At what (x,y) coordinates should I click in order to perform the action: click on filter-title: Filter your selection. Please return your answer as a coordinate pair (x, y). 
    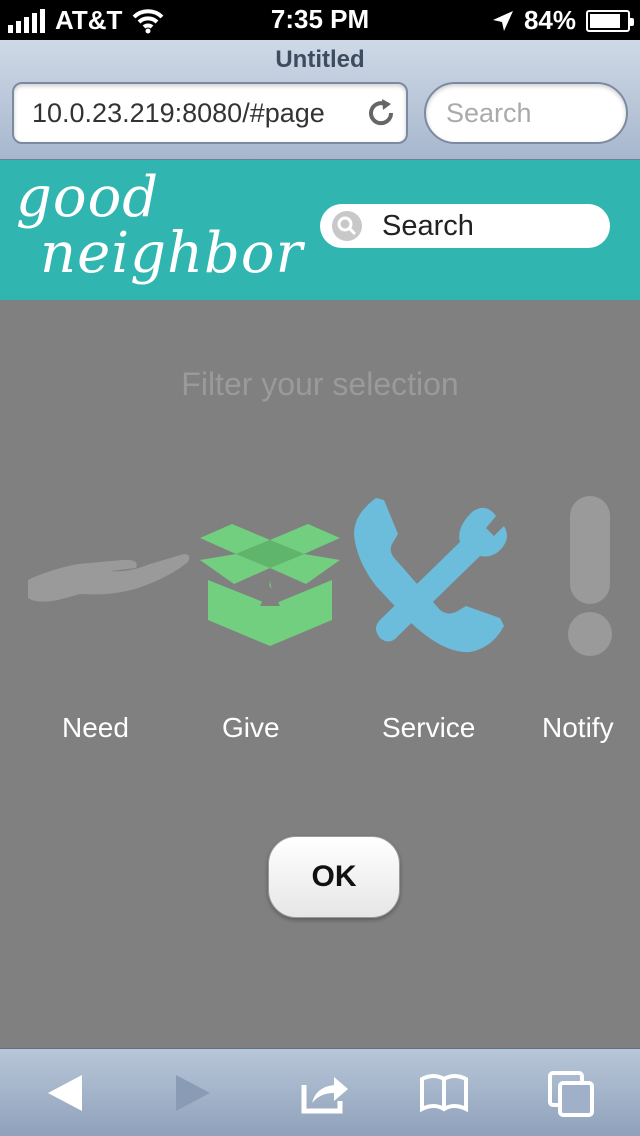
    Looking at the image, I should click on (320, 384).